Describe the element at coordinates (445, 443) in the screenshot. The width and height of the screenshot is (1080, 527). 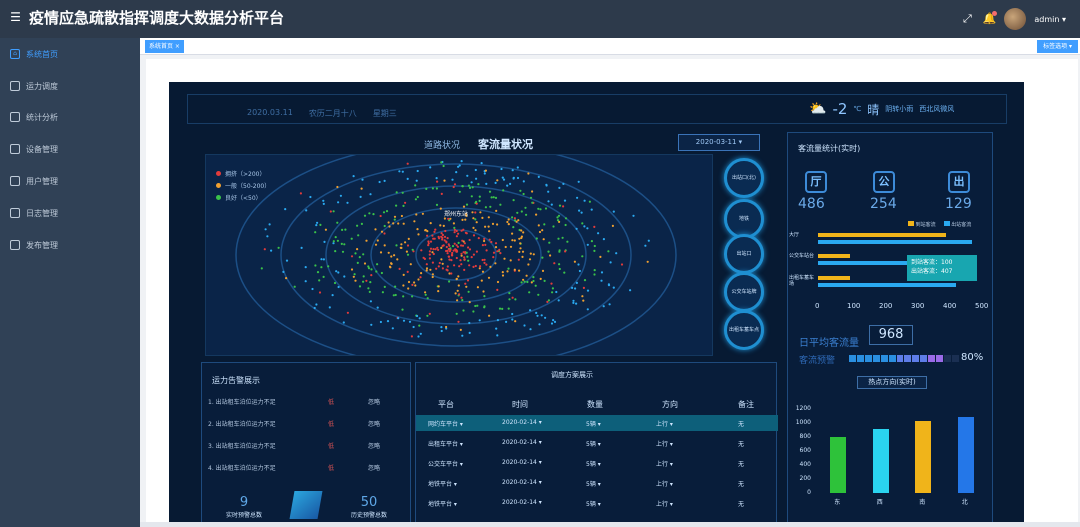
I see `schedule-cell: 出租车平台 ▾` at that location.